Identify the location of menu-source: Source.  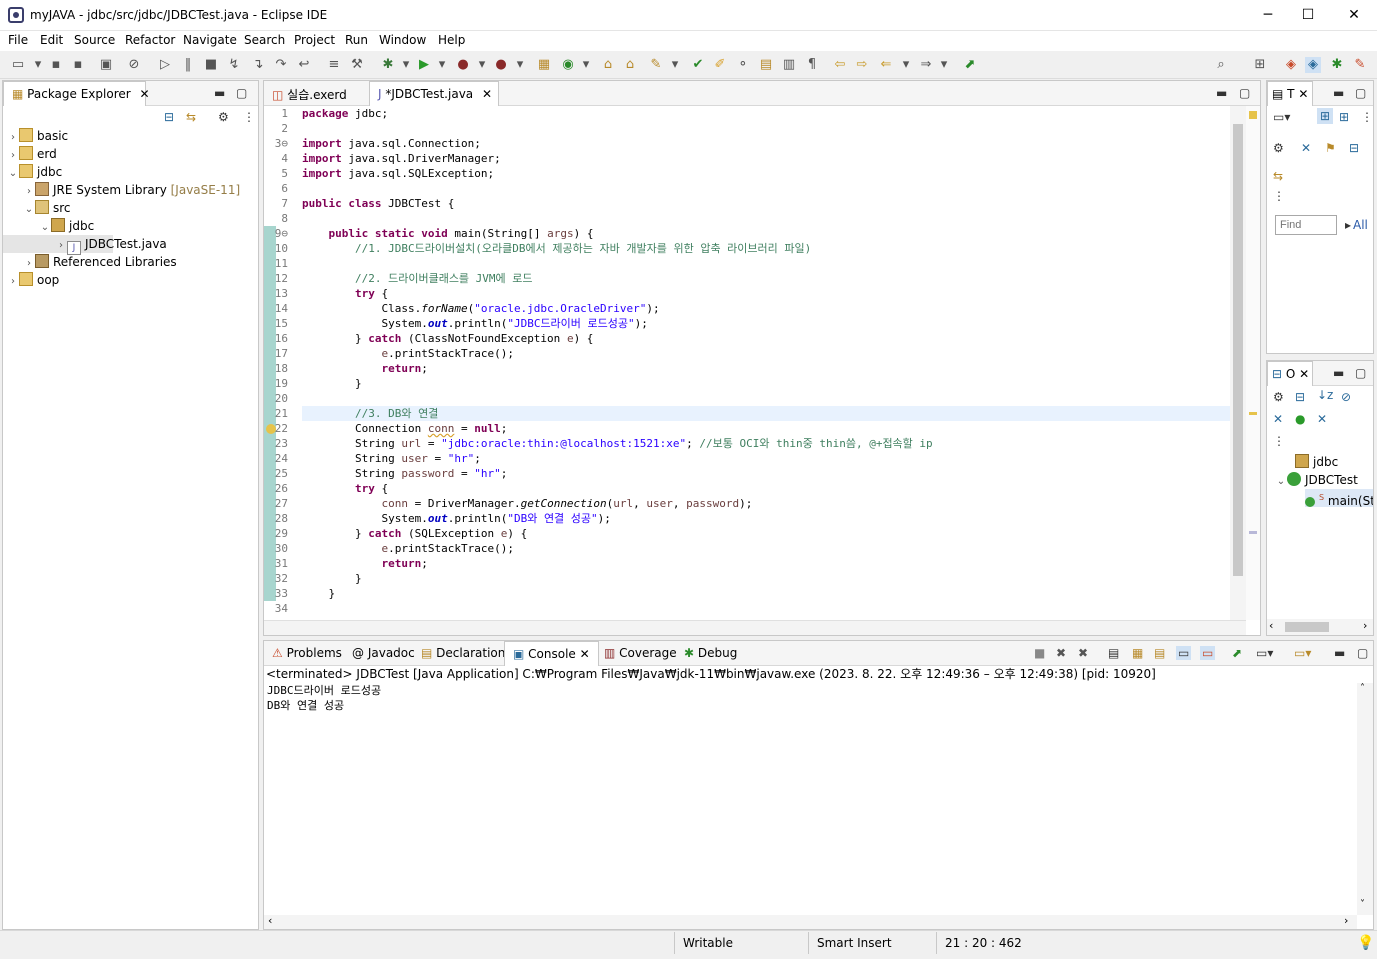
(94, 40).